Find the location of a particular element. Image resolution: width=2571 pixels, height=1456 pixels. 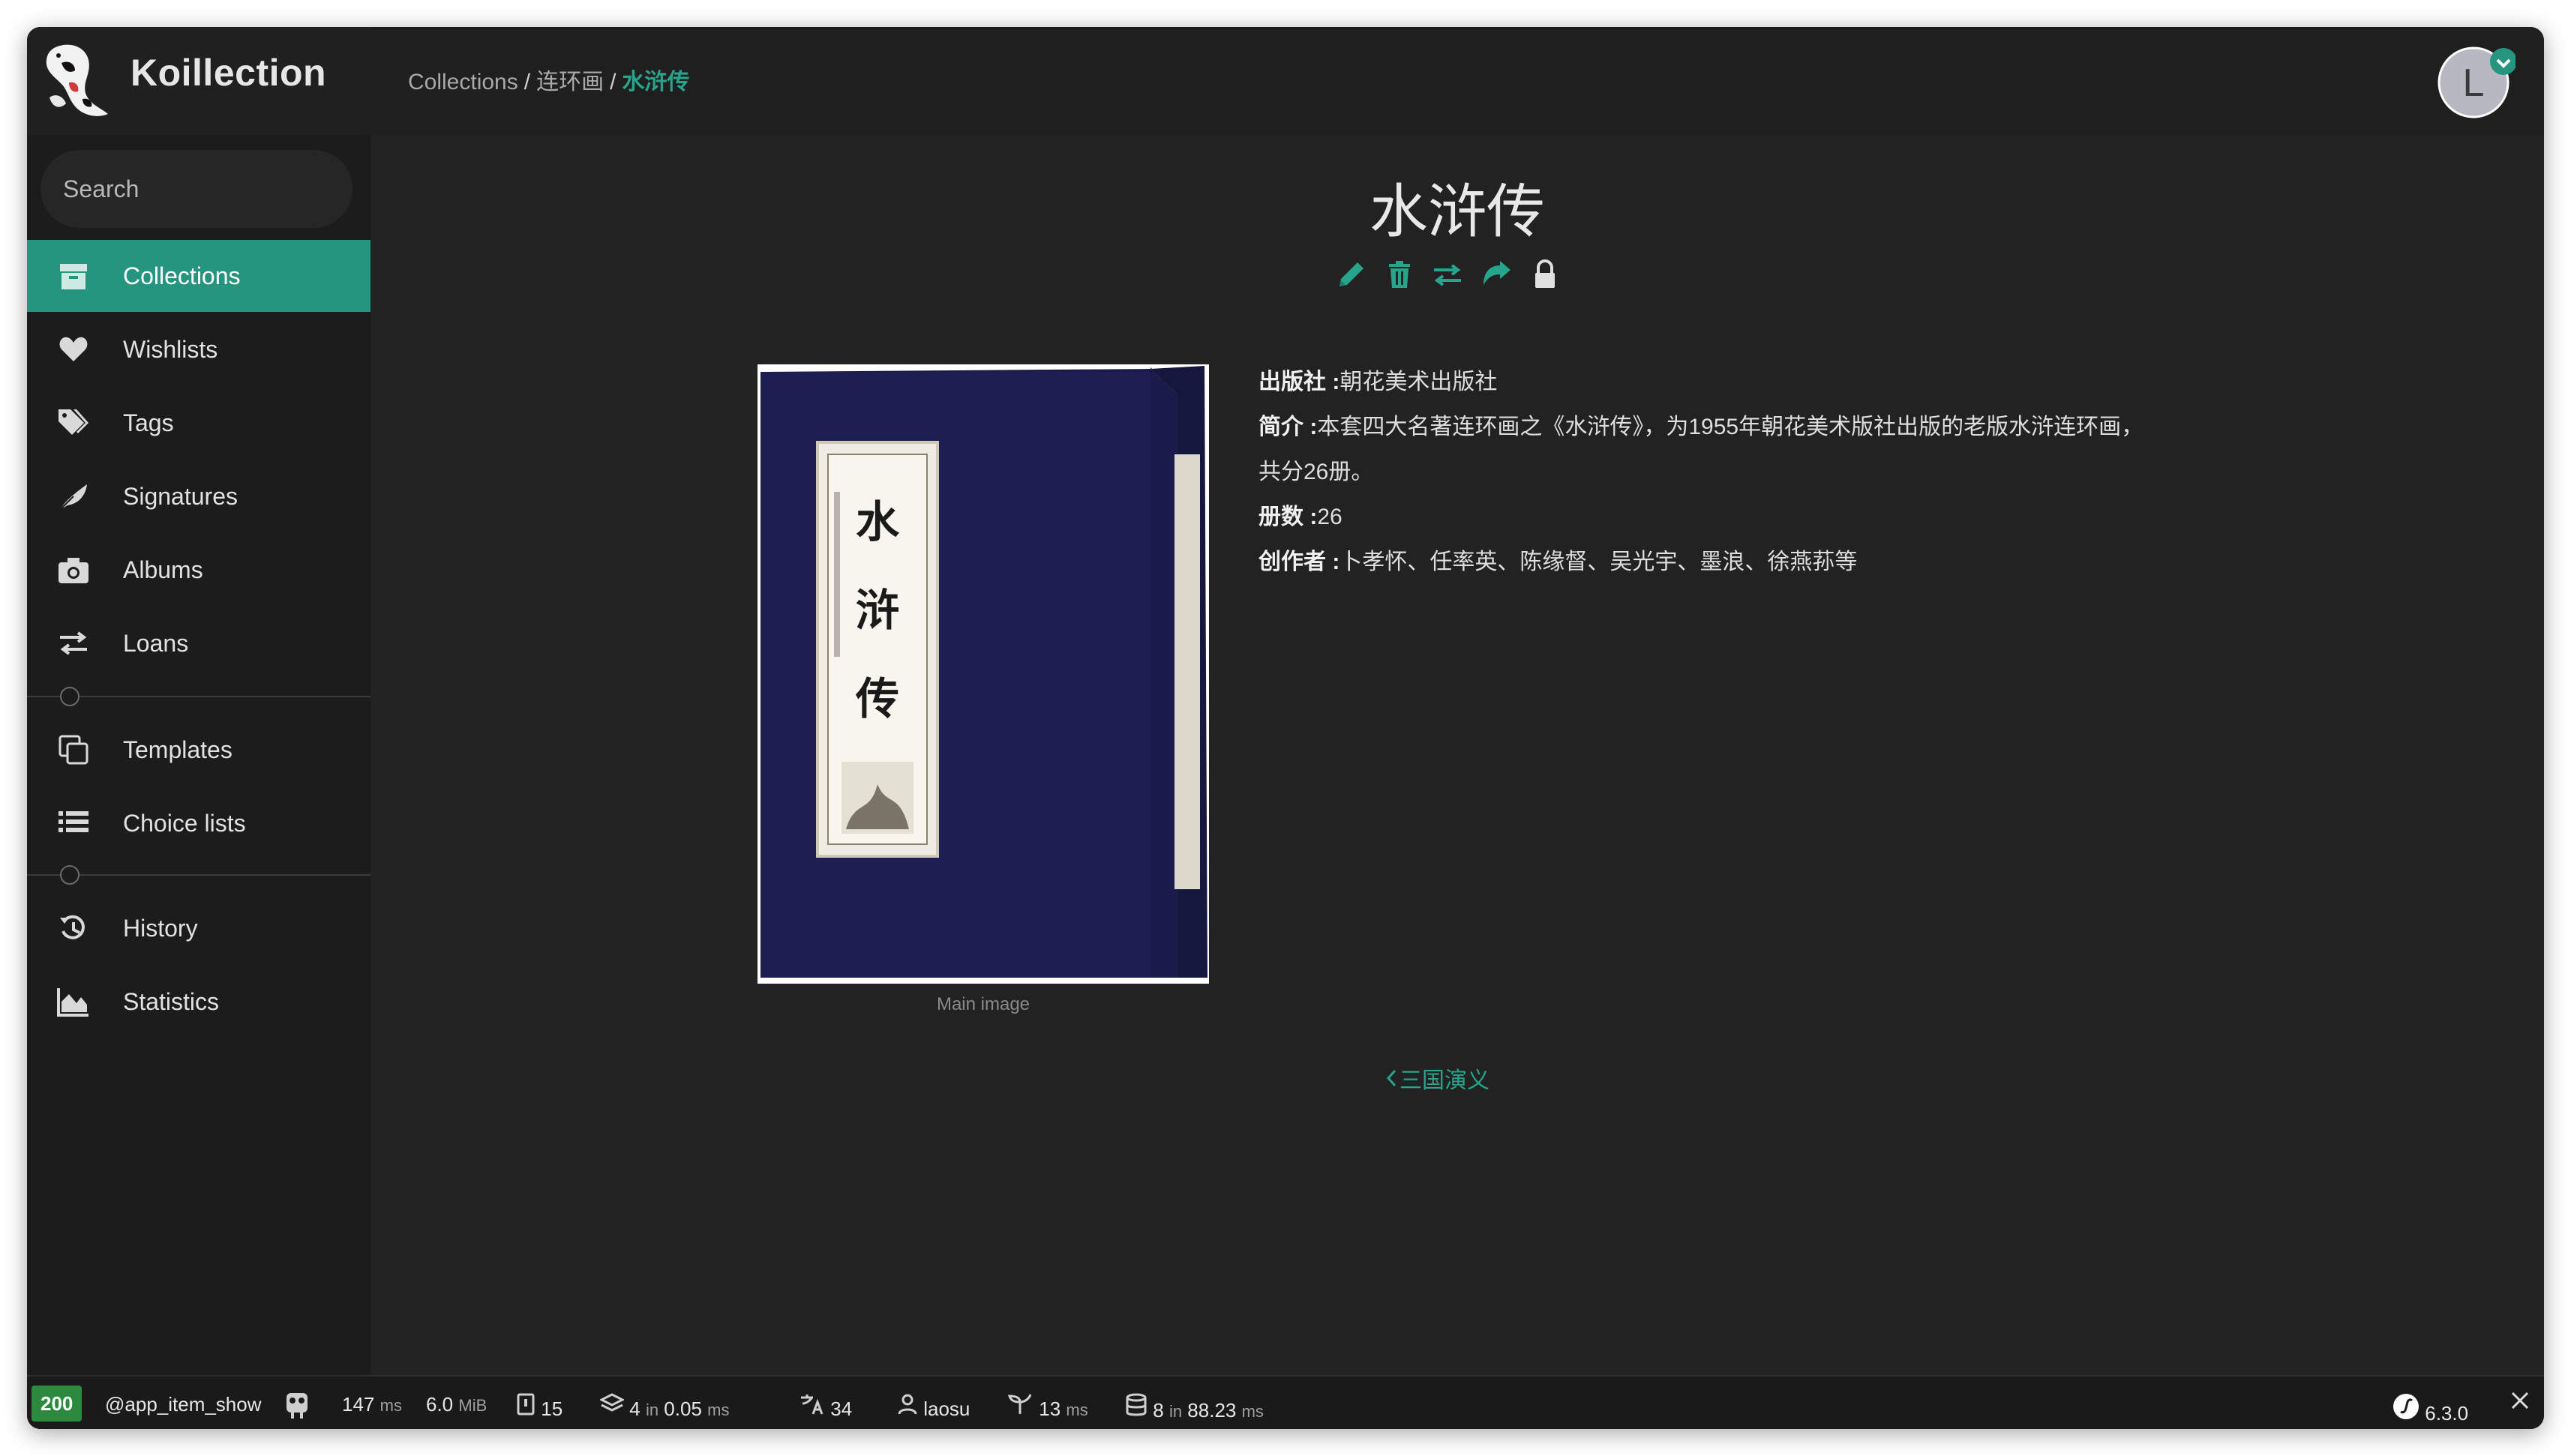

share-icon is located at coordinates (1497, 273).